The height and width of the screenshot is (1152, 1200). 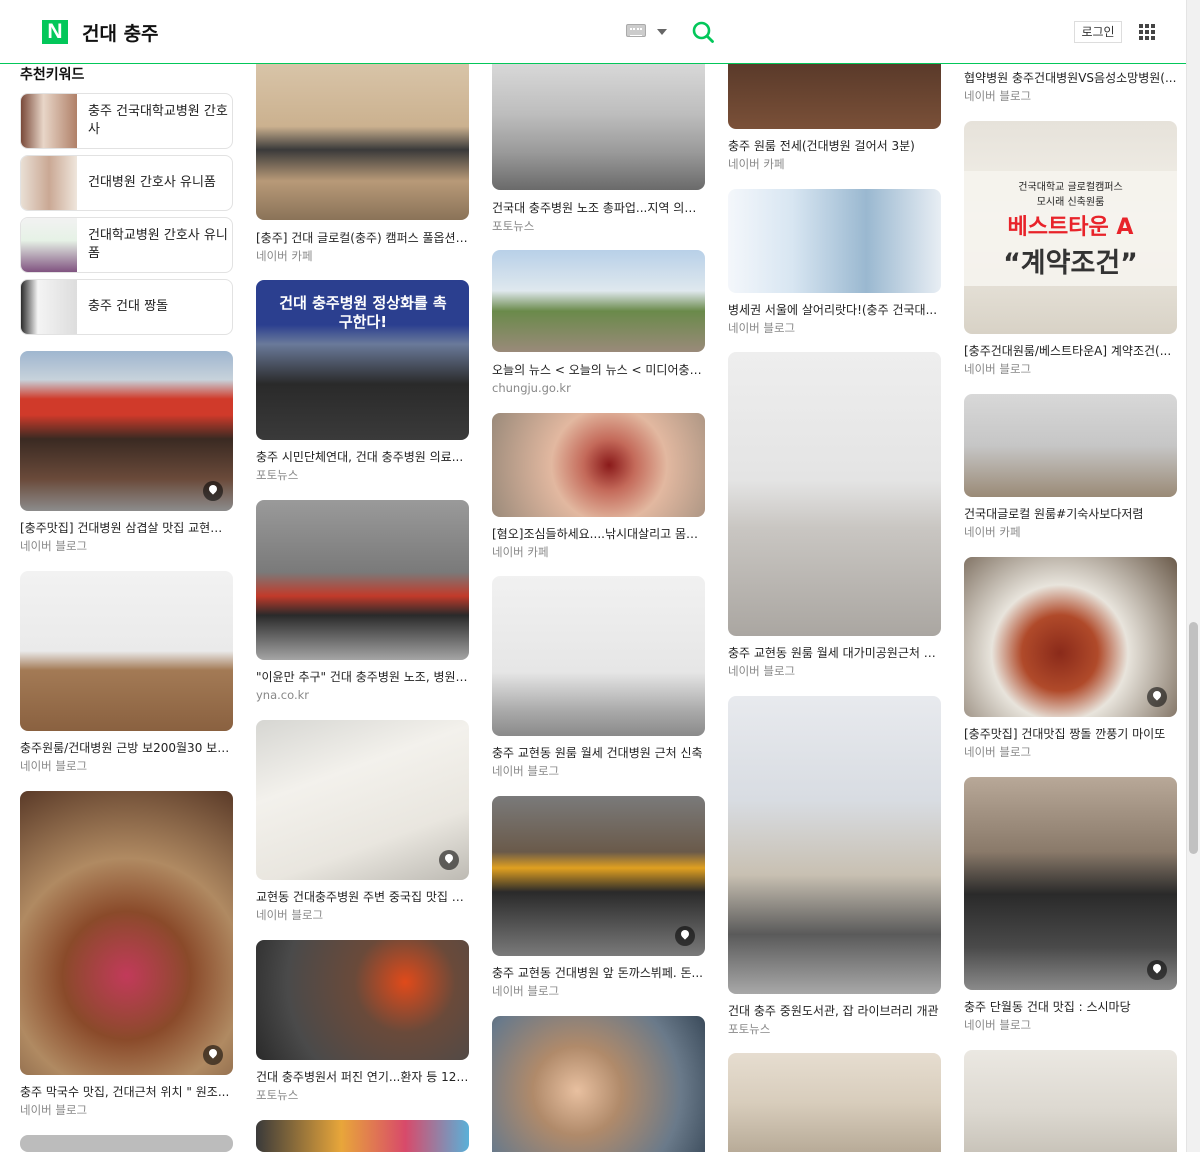 I want to click on keyword-item: 충주 건대 짱돌, so click(x=126, y=307).